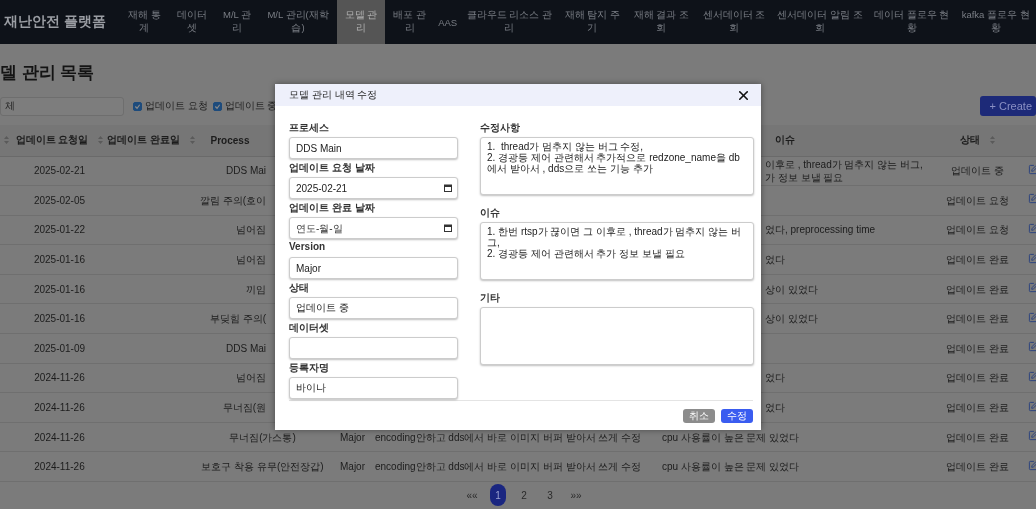 This screenshot has height=509, width=1036. I want to click on previous-page-link: ««, so click(472, 495).